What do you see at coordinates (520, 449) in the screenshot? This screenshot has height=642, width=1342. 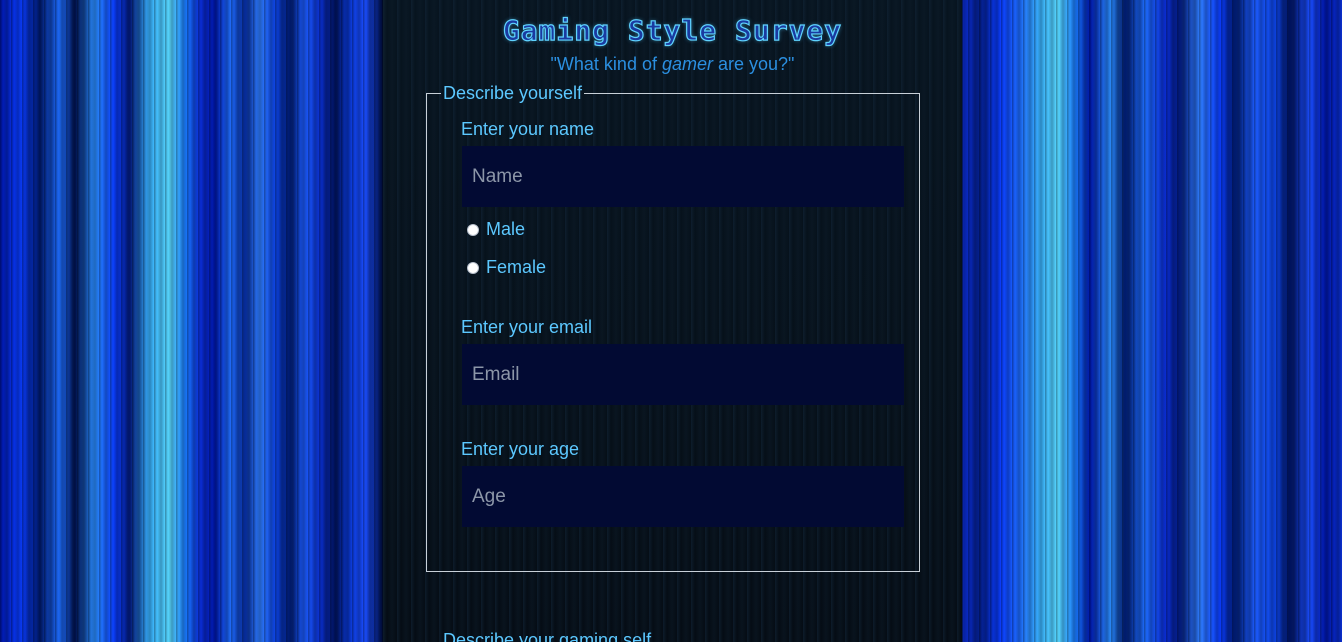 I see `age-label: Enter your age` at bounding box center [520, 449].